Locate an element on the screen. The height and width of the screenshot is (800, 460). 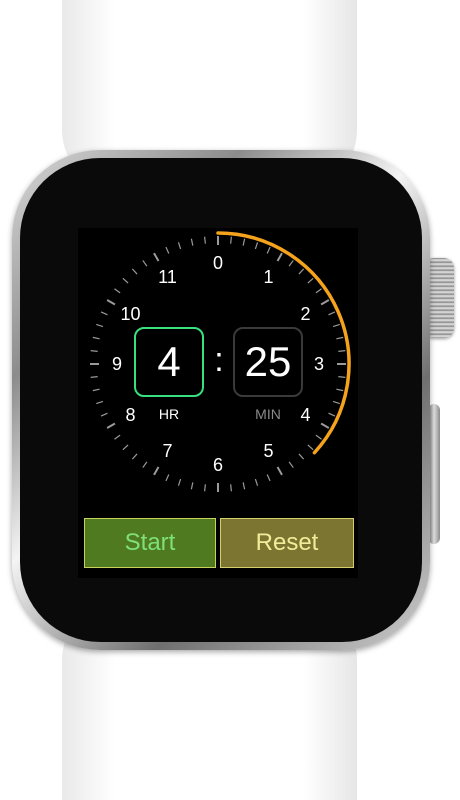
hours-field: 4 is located at coordinates (169, 362).